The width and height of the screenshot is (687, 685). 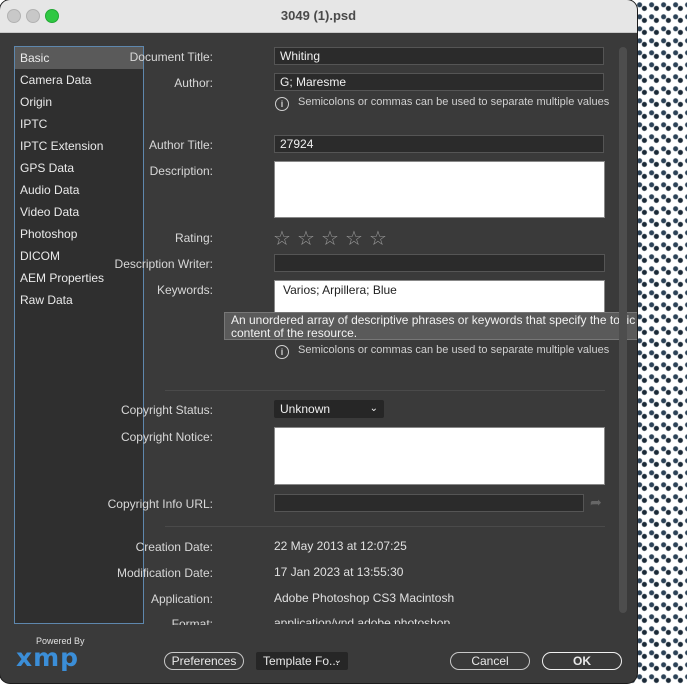 I want to click on application-label: Application:, so click(x=181, y=599).